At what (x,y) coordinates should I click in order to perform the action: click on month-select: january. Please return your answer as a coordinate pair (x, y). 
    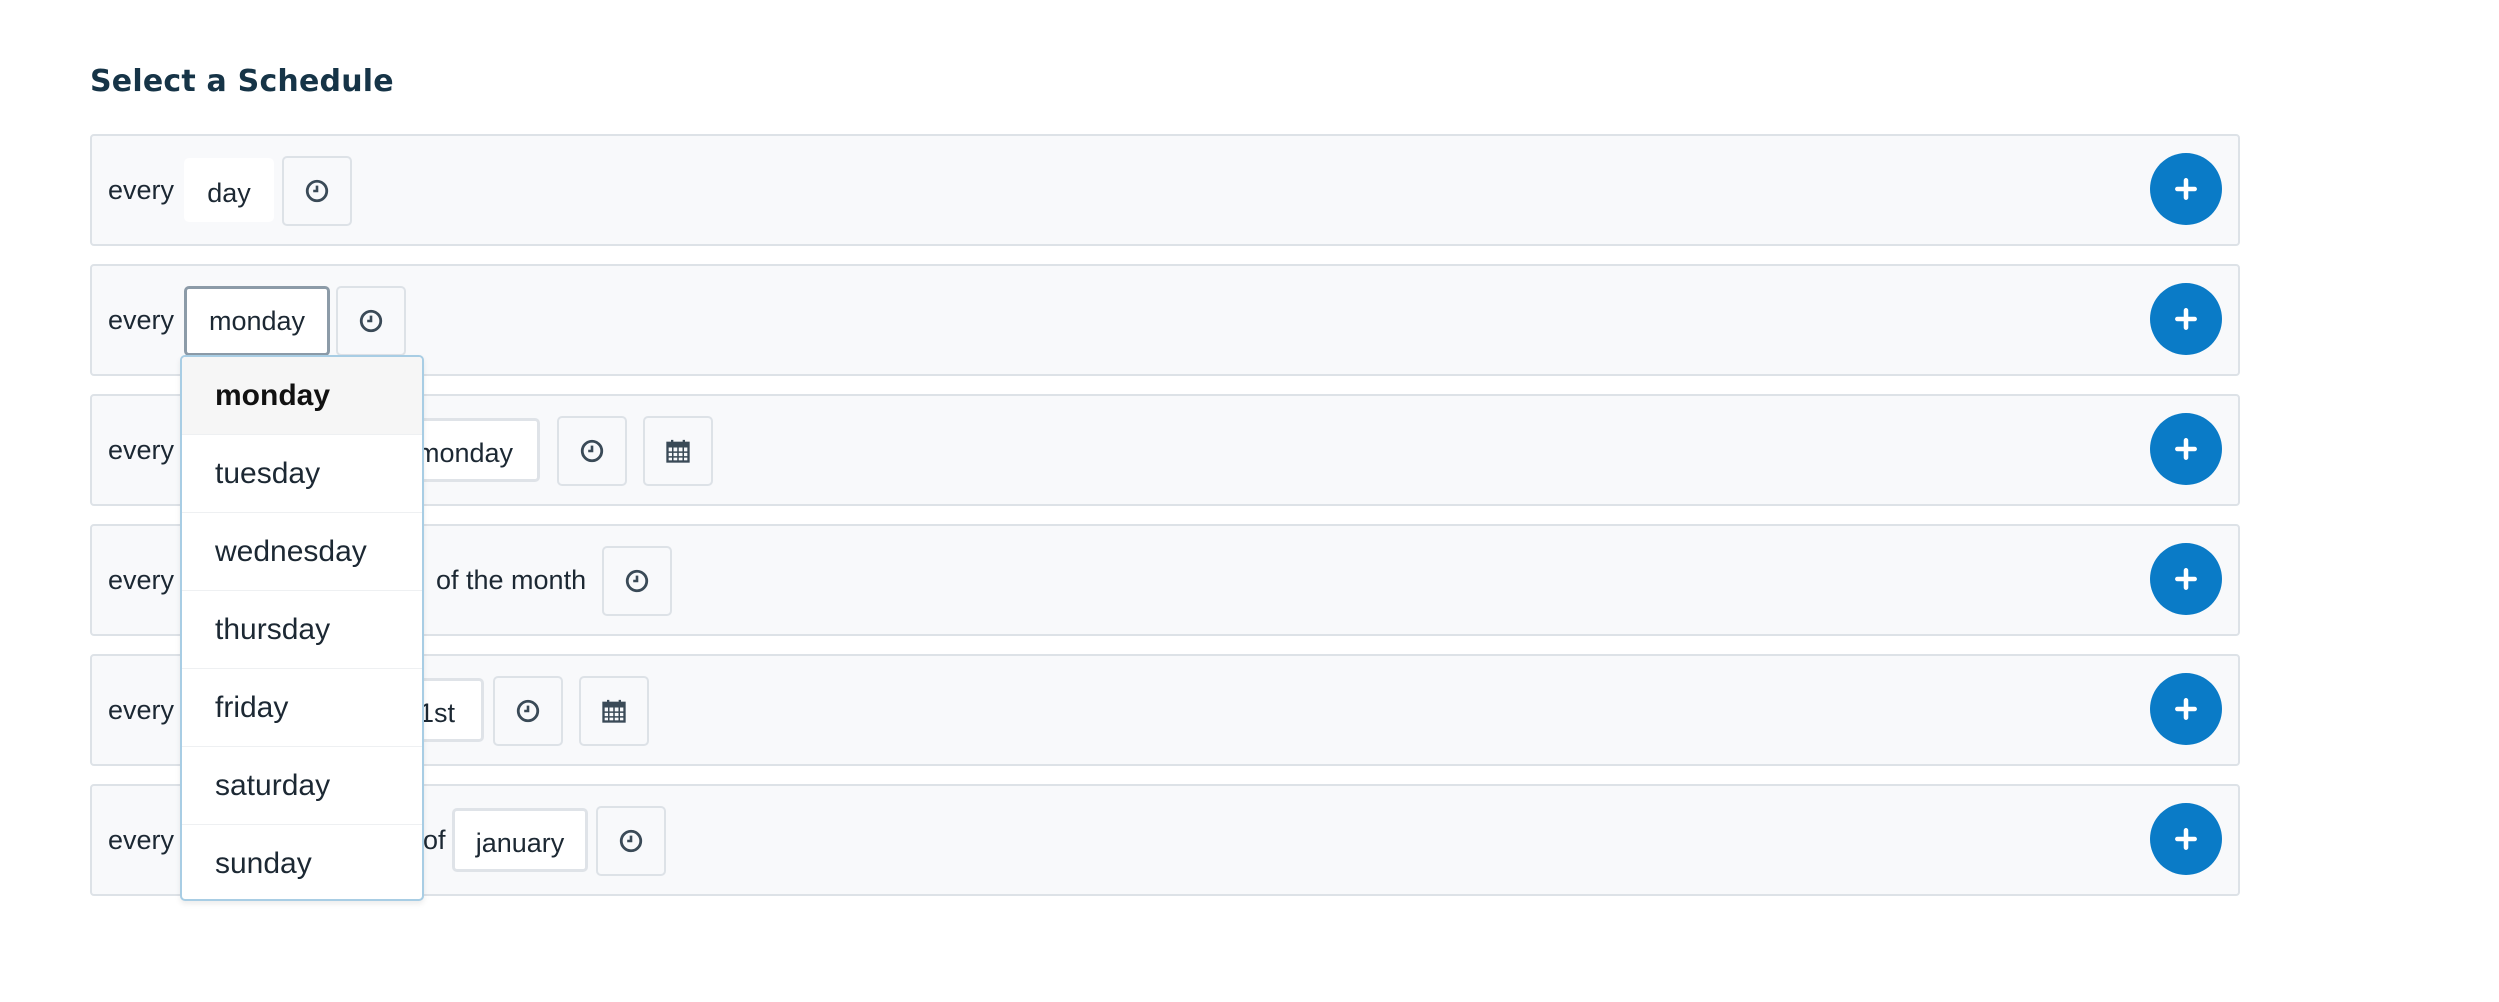
    Looking at the image, I should click on (520, 840).